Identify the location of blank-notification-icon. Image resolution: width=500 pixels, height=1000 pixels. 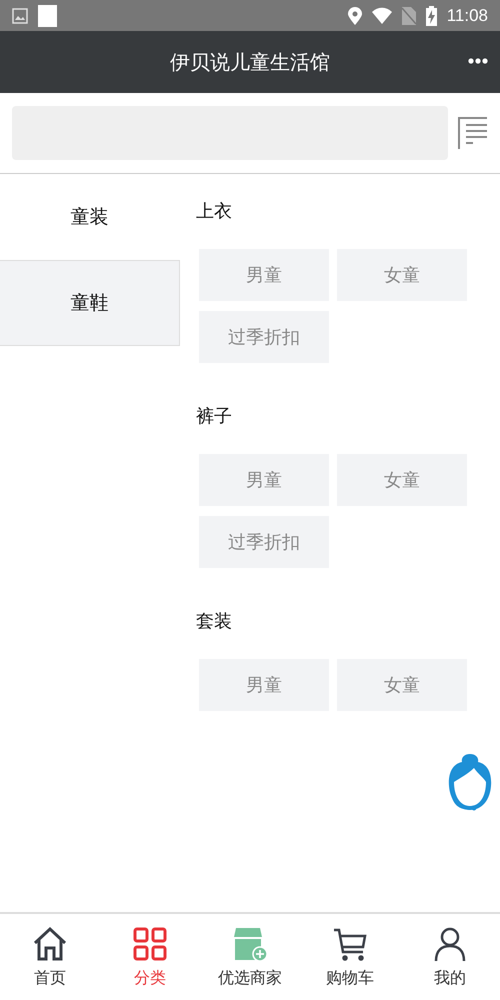
(47, 15).